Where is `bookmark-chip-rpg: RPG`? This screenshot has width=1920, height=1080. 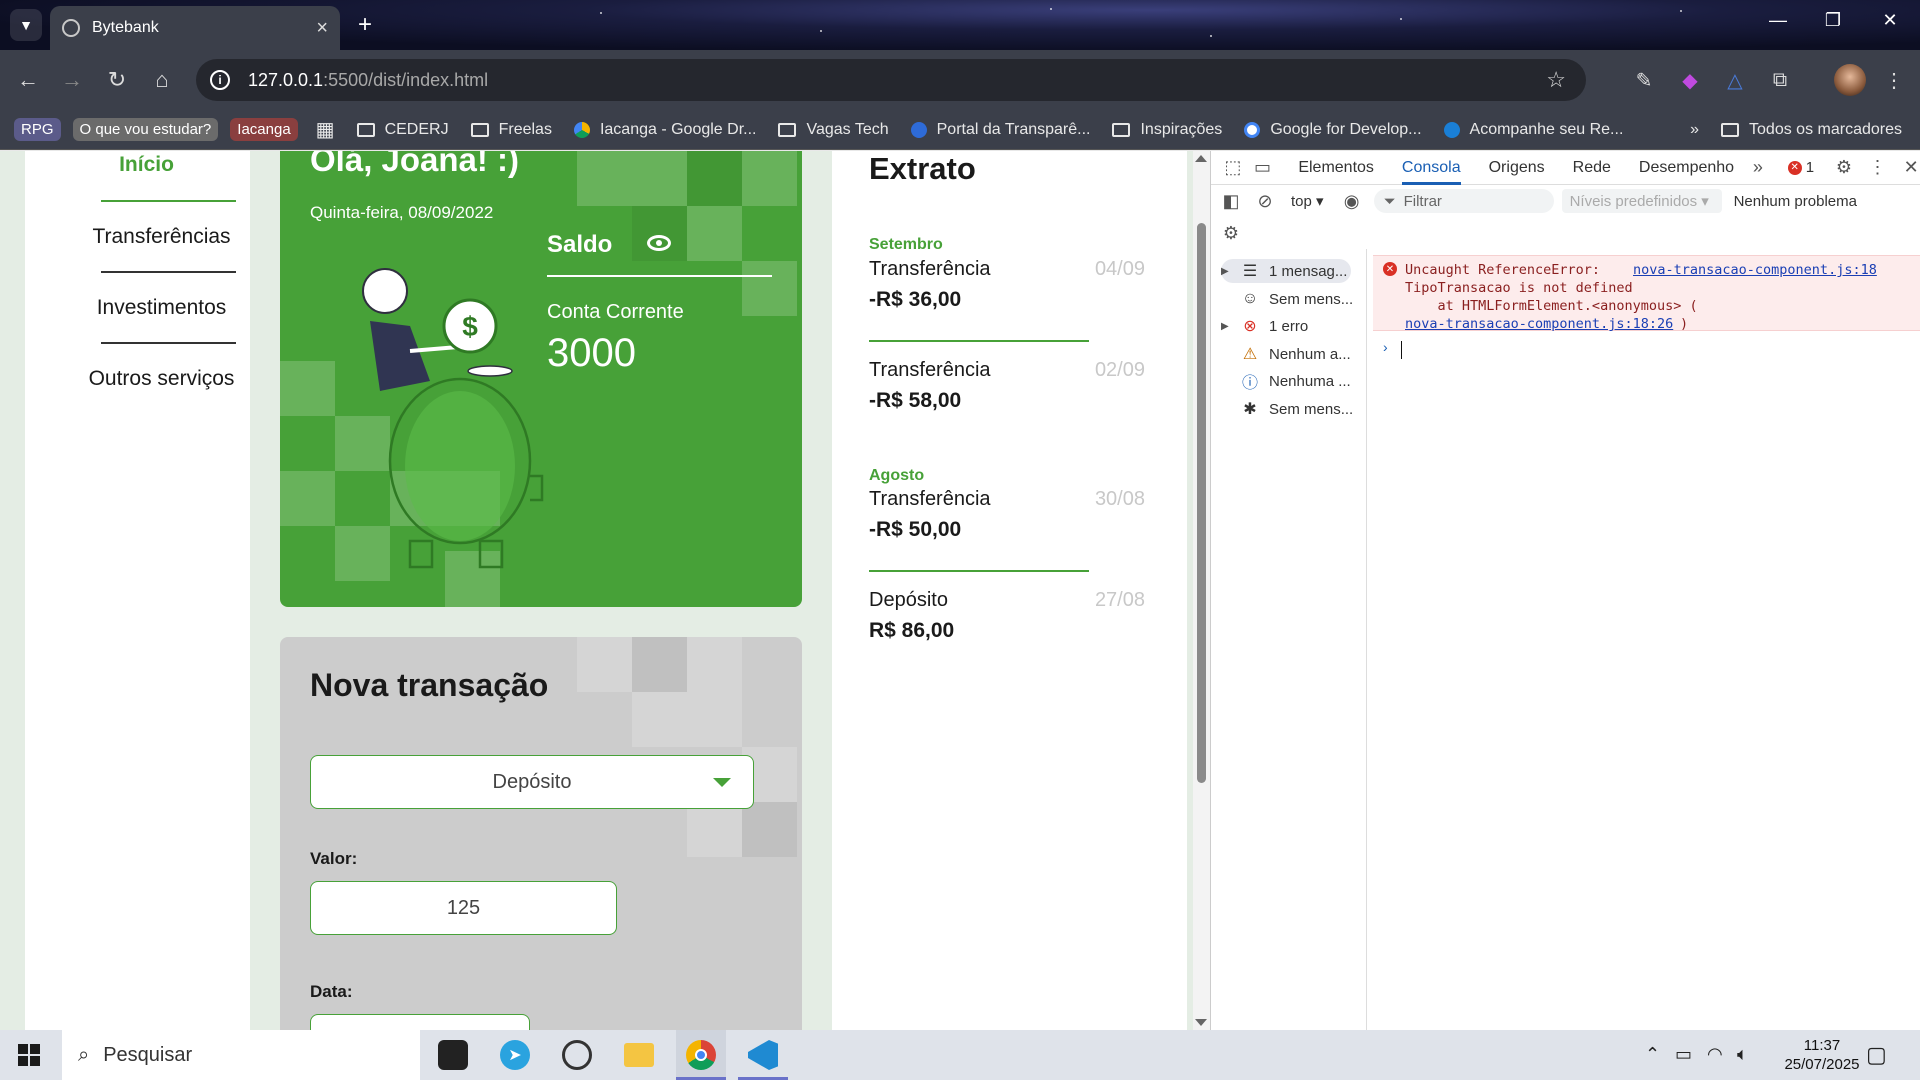 bookmark-chip-rpg: RPG is located at coordinates (37, 129).